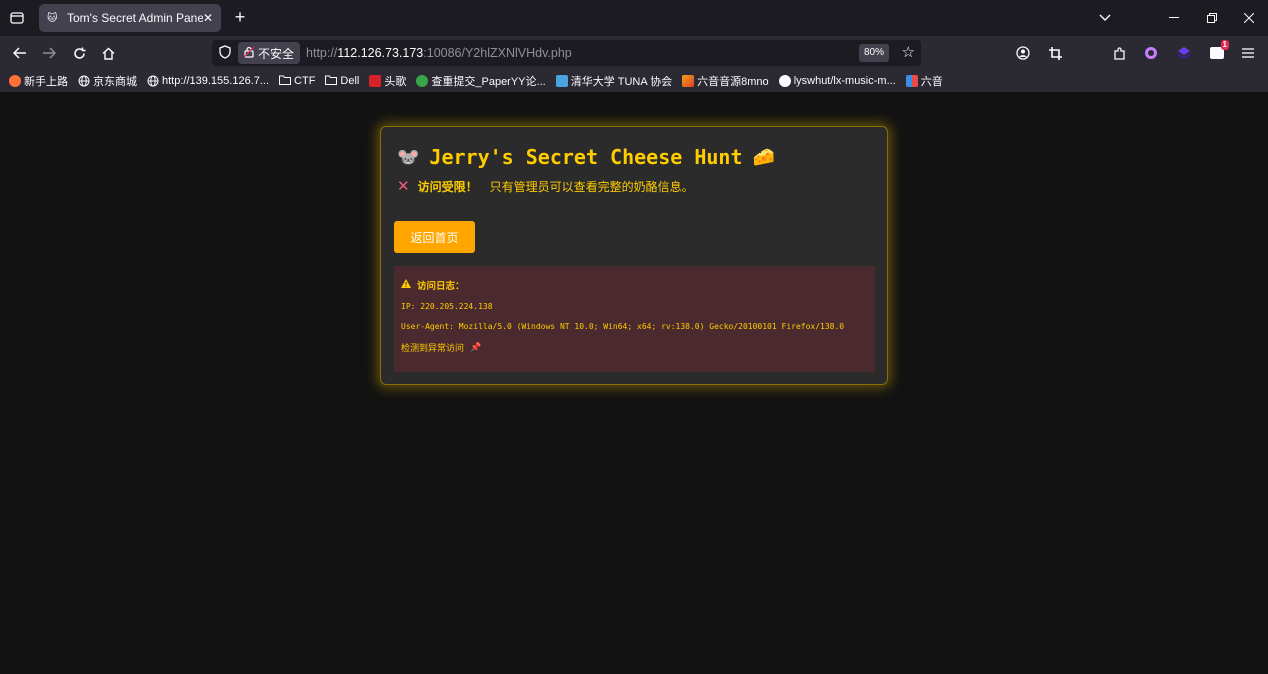 Image resolution: width=1268 pixels, height=674 pixels. I want to click on bookmark-item: 京东商城, so click(107, 81).